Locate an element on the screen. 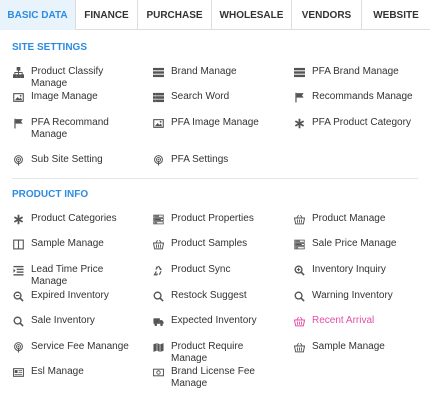 Image resolution: width=430 pixels, height=401 pixels. menu-item-pfa-product-category: PFA Product Category is located at coordinates (358, 123).